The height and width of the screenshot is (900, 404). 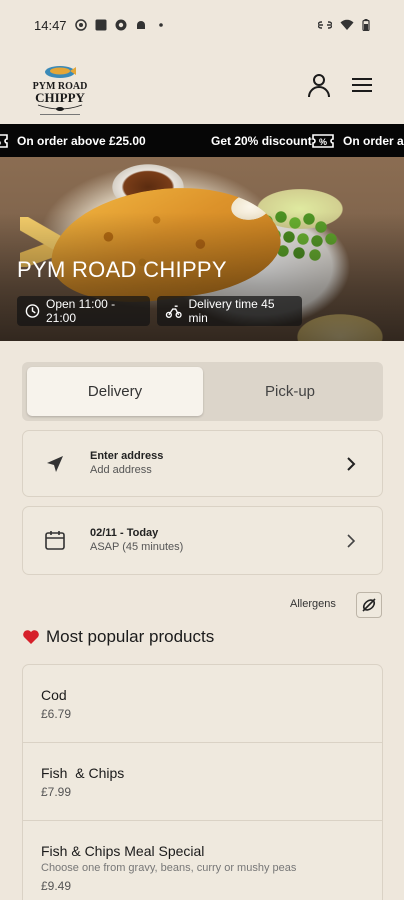 I want to click on address-text: Enter address Add address, so click(x=126, y=463).